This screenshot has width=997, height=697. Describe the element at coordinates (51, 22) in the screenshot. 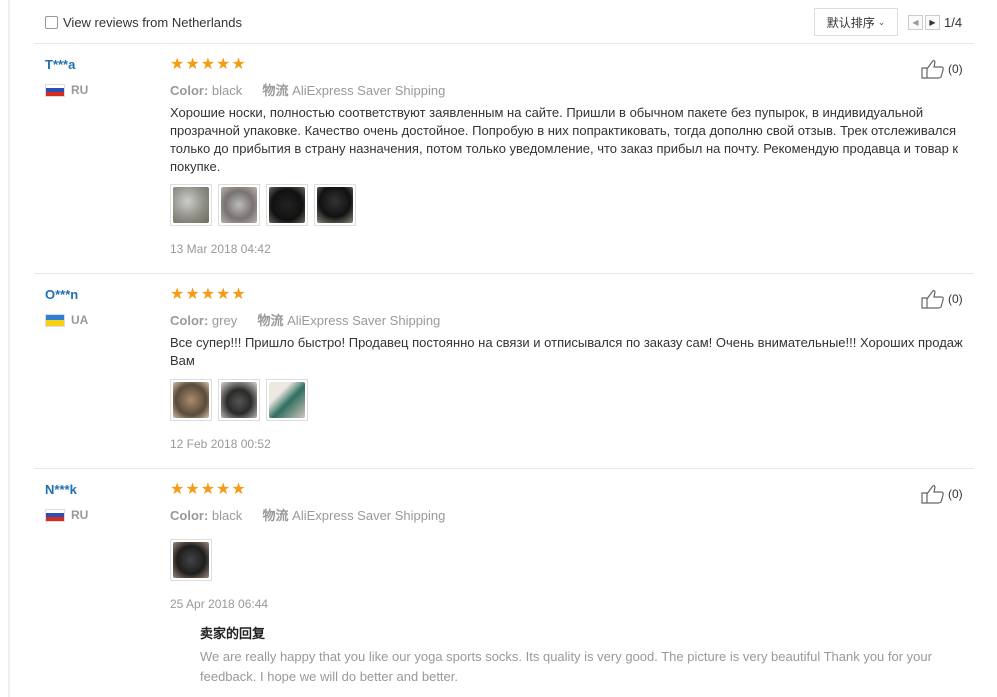

I see `netherlands-filter-checkbox` at that location.